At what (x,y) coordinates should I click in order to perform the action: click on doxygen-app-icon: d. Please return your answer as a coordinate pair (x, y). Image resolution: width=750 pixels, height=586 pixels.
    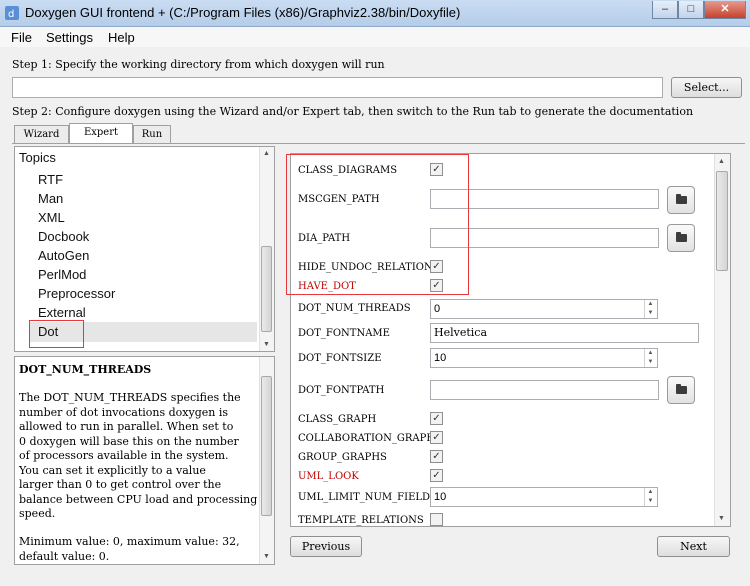
    Looking at the image, I should click on (12, 13).